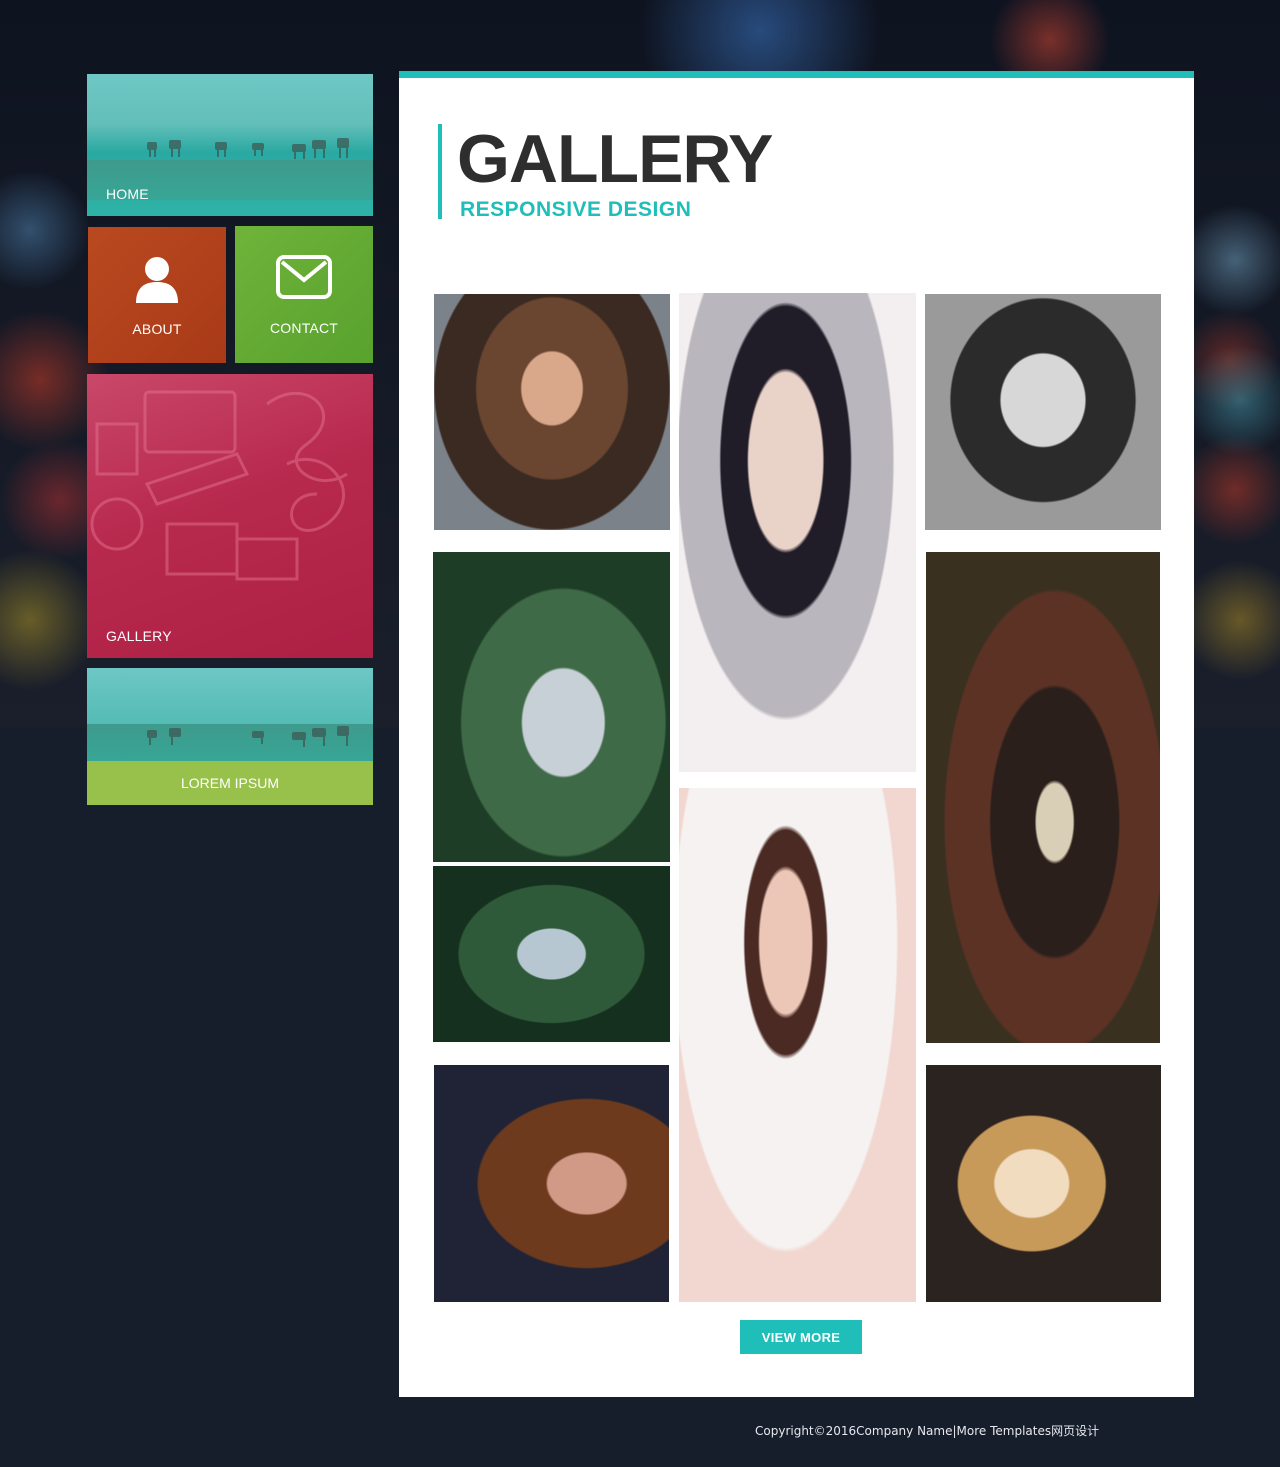 Image resolution: width=1280 pixels, height=1467 pixels. Describe the element at coordinates (304, 277) in the screenshot. I see `mail-icon` at that location.